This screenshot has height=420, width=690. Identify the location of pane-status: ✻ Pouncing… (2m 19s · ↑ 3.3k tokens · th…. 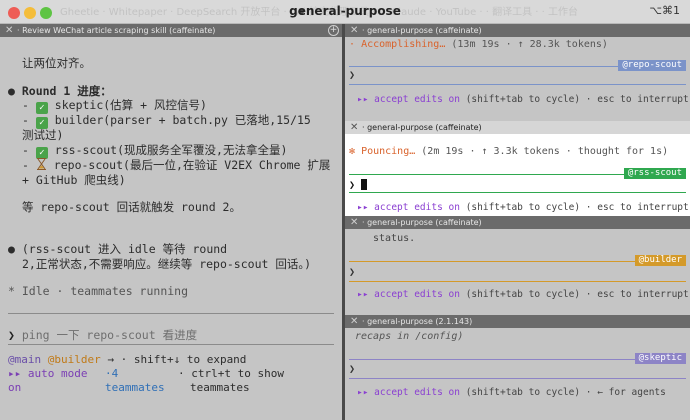
(509, 151).